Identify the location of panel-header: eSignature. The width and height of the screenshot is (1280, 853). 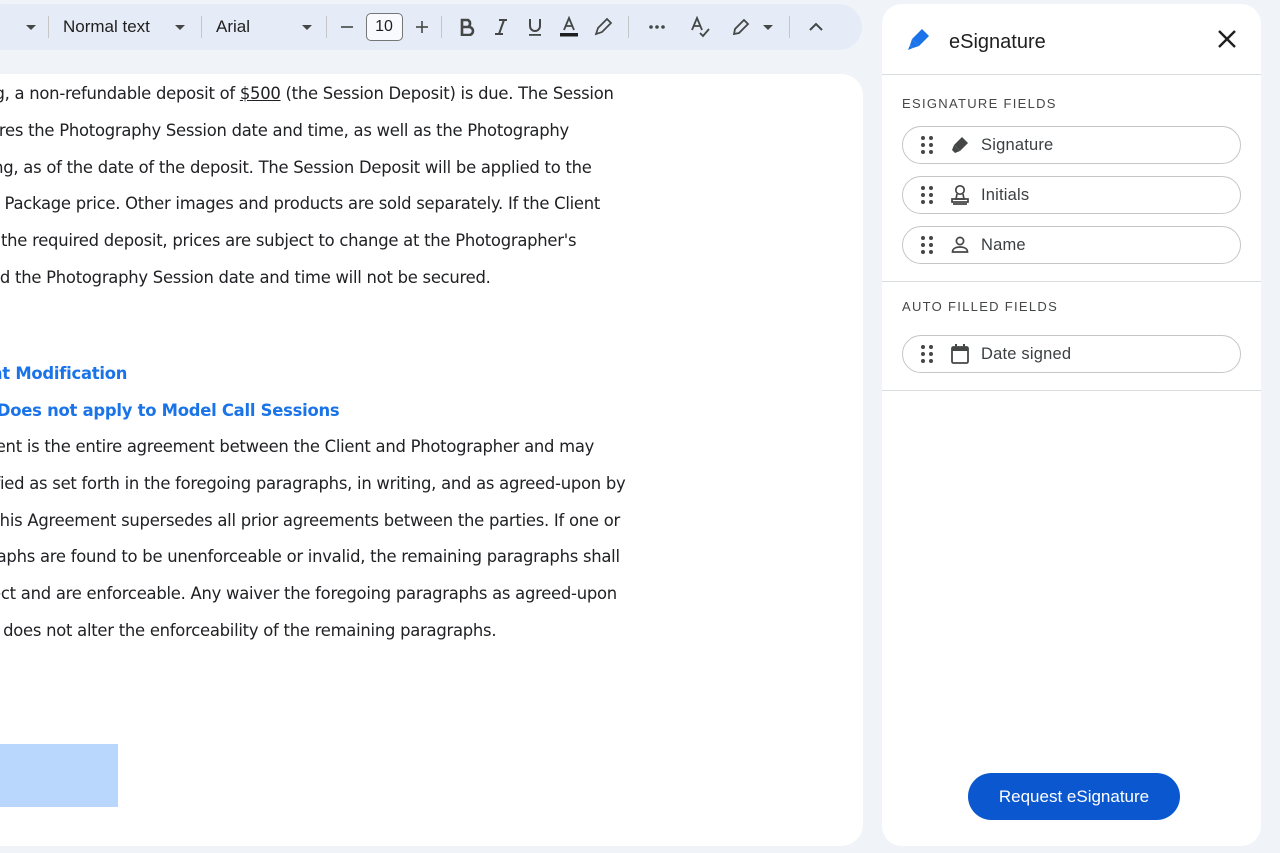
(1071, 39).